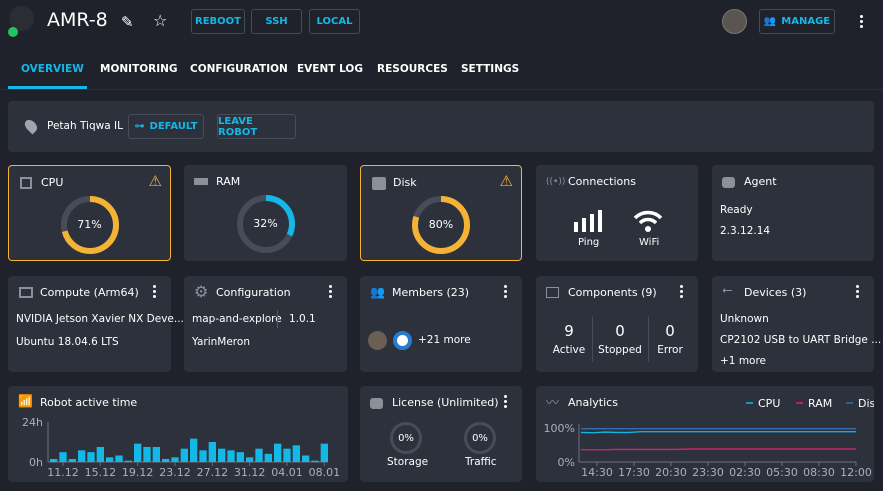 This screenshot has width=883, height=491. Describe the element at coordinates (797, 21) in the screenshot. I see `manage-button: 👥 MANAGE` at that location.